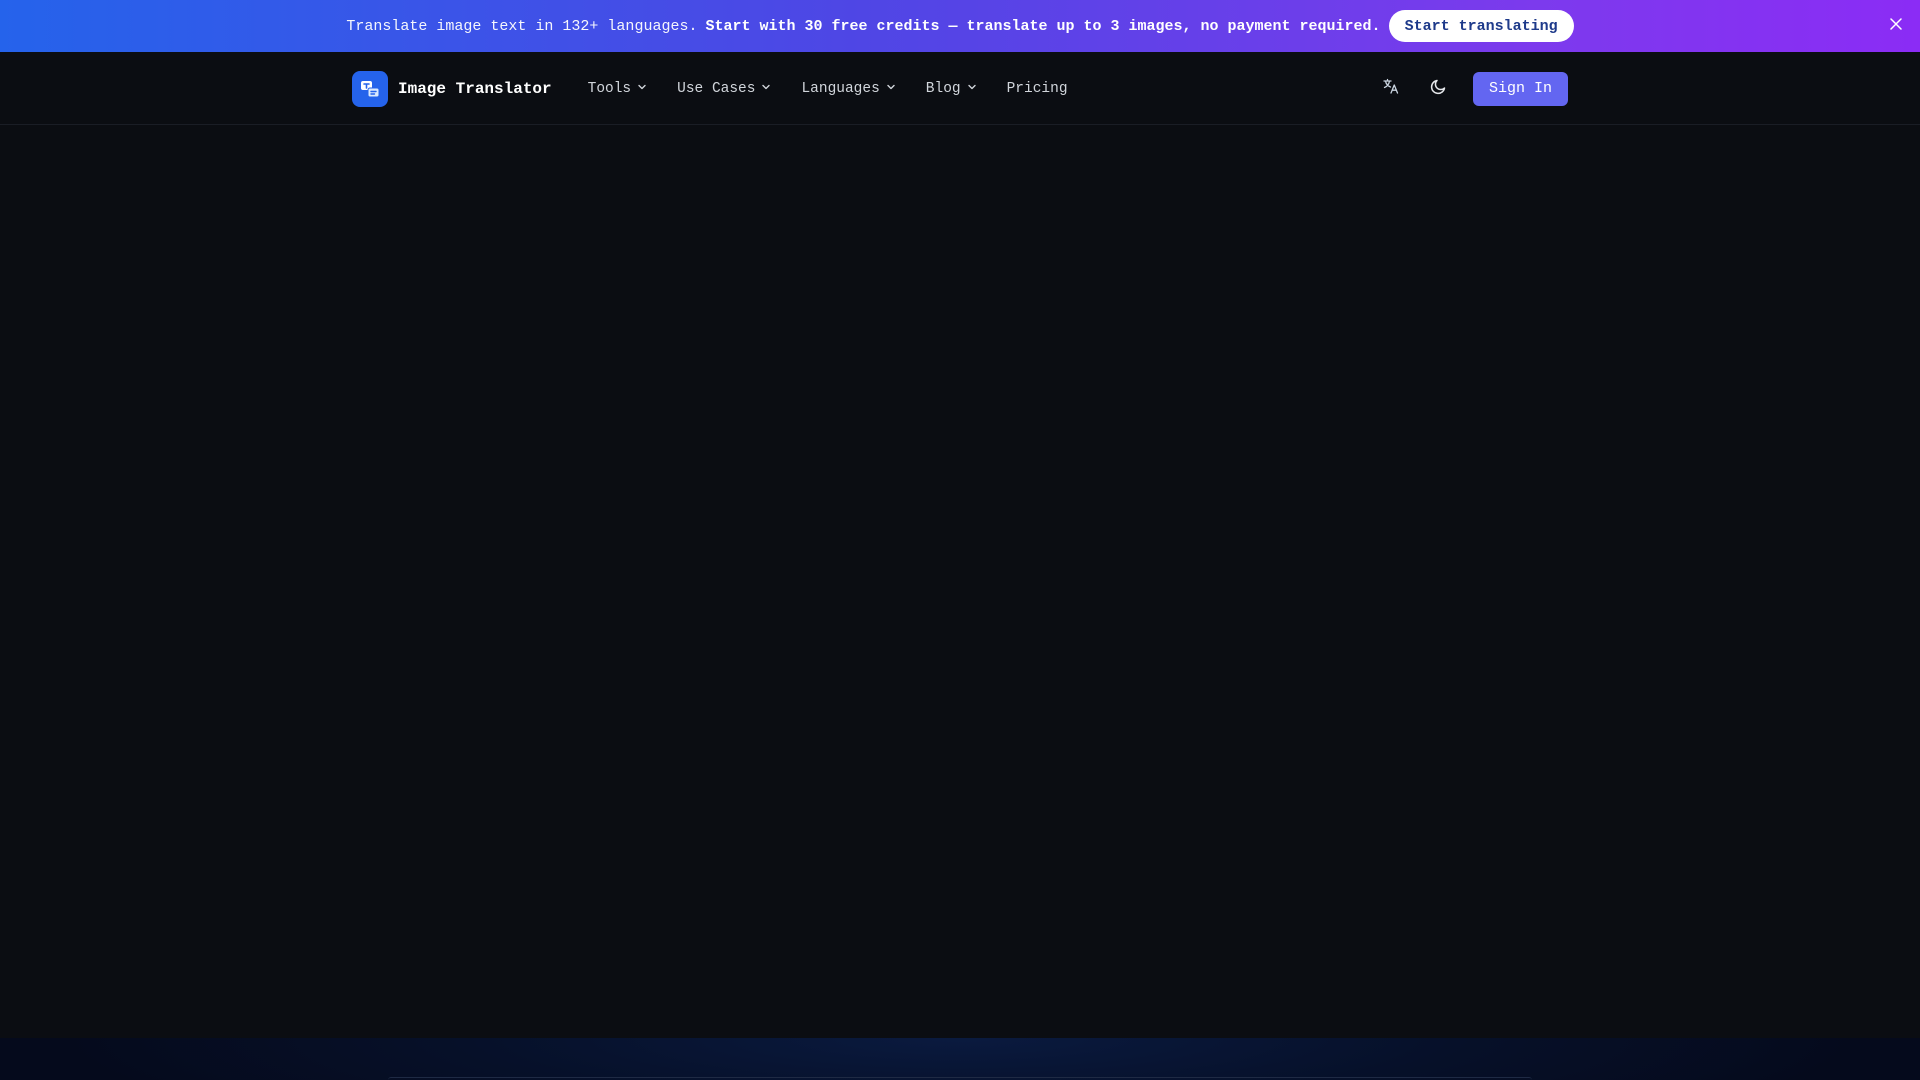 Image resolution: width=1920 pixels, height=1080 pixels. What do you see at coordinates (716, 88) in the screenshot?
I see `nav-use-cases-label: Use Cases` at bounding box center [716, 88].